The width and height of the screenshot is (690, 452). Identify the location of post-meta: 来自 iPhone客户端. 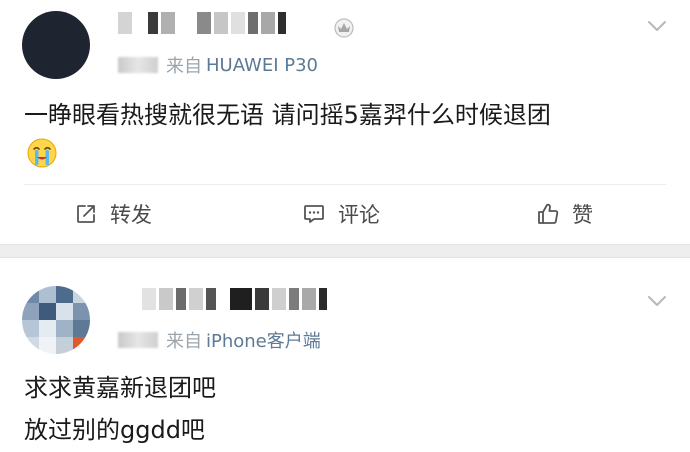
(219, 340).